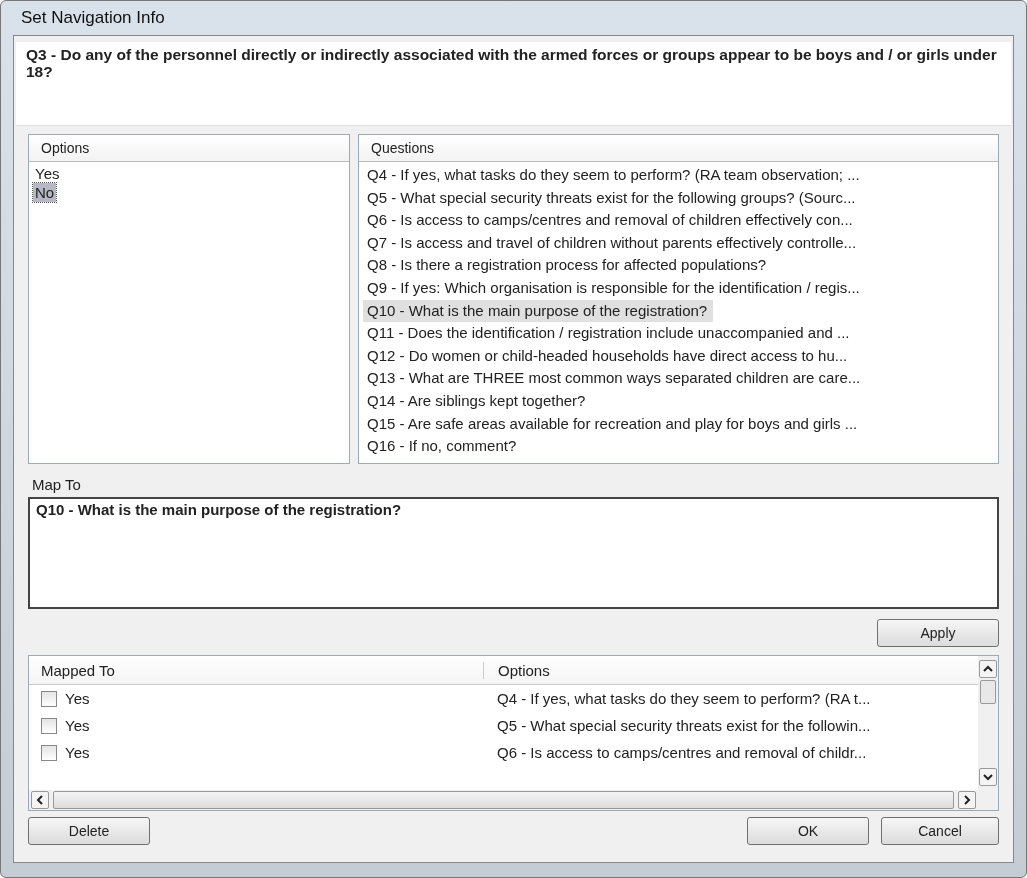  Describe the element at coordinates (988, 733) in the screenshot. I see `vertical-scrollbar` at that location.